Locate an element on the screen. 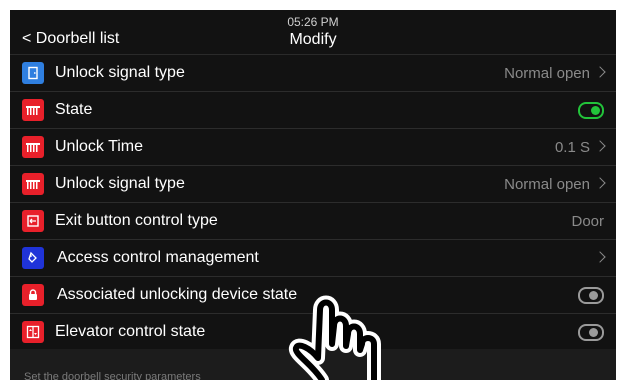 Image resolution: width=626 pixels, height=380 pixels. row-label: Exit button control type is located at coordinates (136, 220).